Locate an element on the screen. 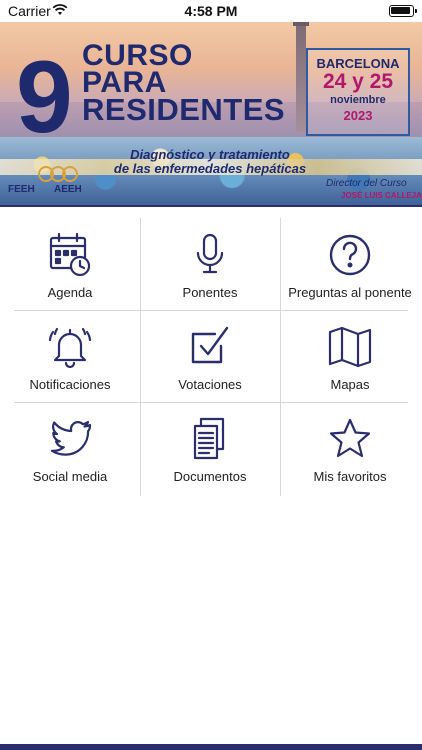  event-year: 2023 is located at coordinates (358, 115).